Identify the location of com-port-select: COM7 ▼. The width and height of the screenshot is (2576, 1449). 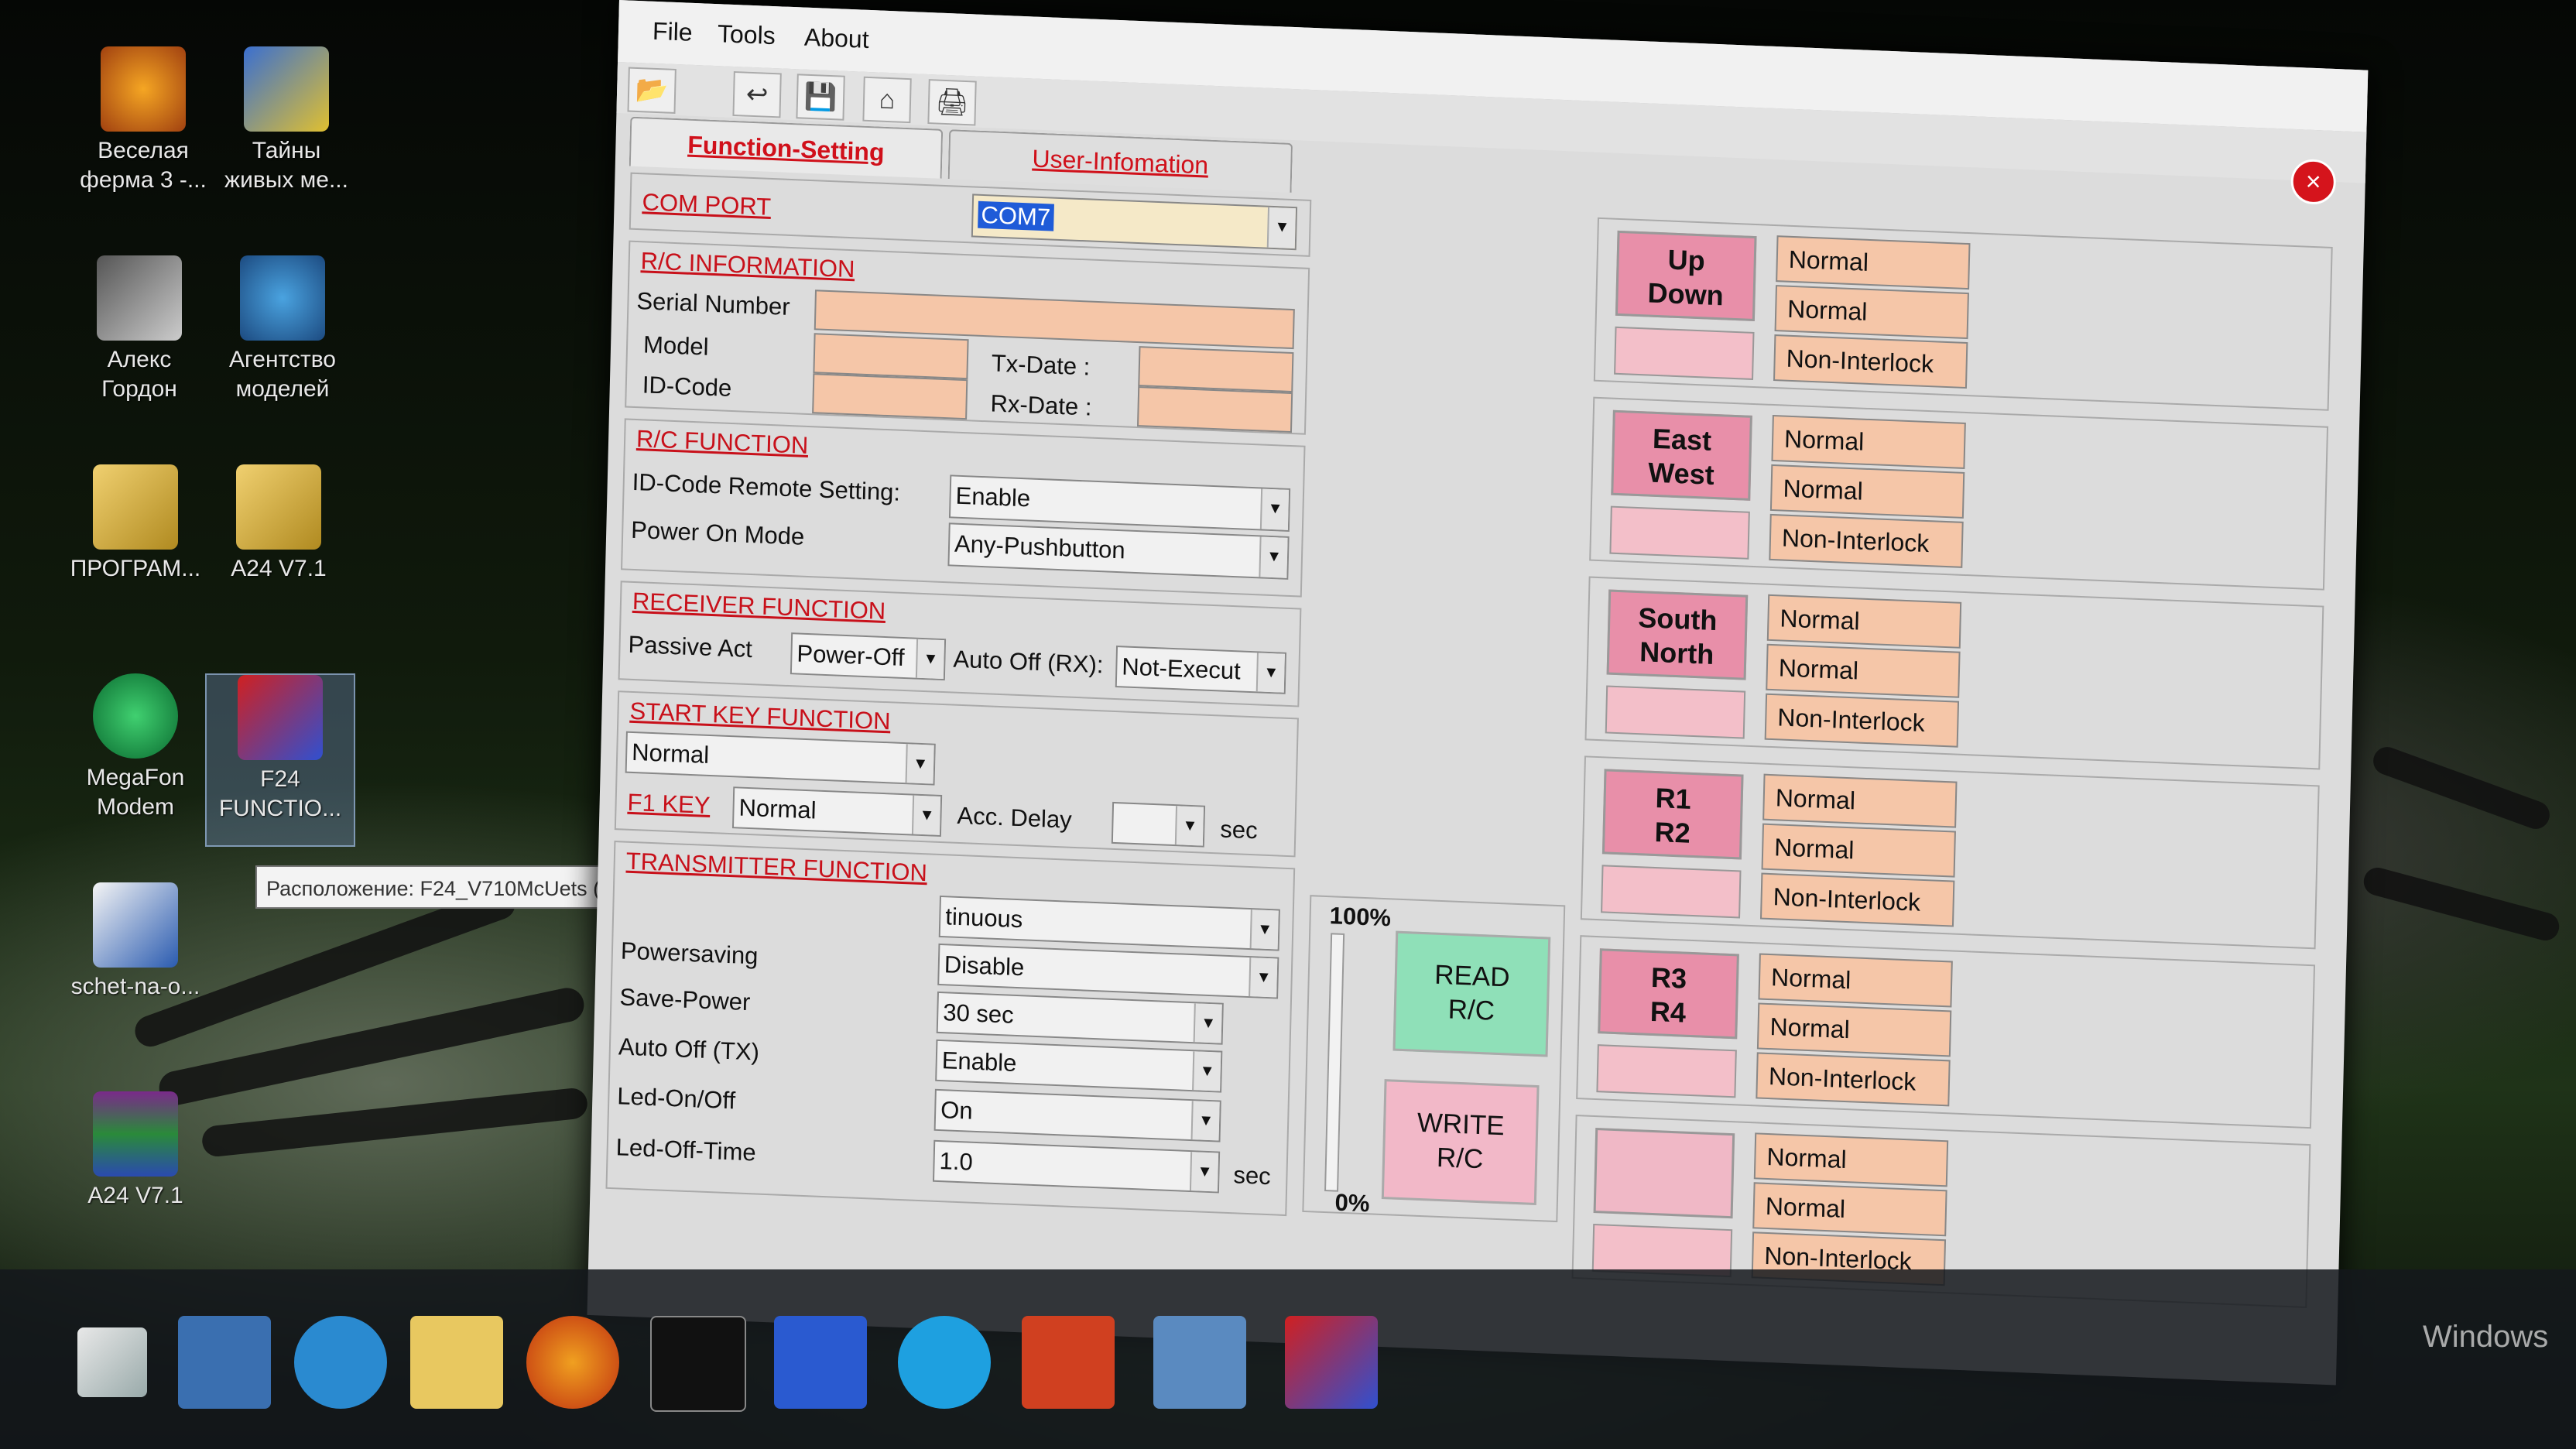
(1134, 223).